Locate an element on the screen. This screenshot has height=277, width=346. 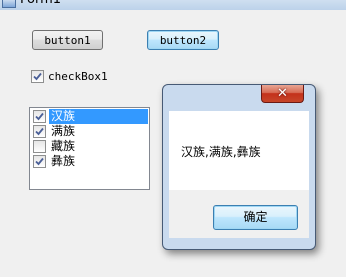
checked-list-box: 汉族 满族 藏族 彝族 is located at coordinates (89, 148).